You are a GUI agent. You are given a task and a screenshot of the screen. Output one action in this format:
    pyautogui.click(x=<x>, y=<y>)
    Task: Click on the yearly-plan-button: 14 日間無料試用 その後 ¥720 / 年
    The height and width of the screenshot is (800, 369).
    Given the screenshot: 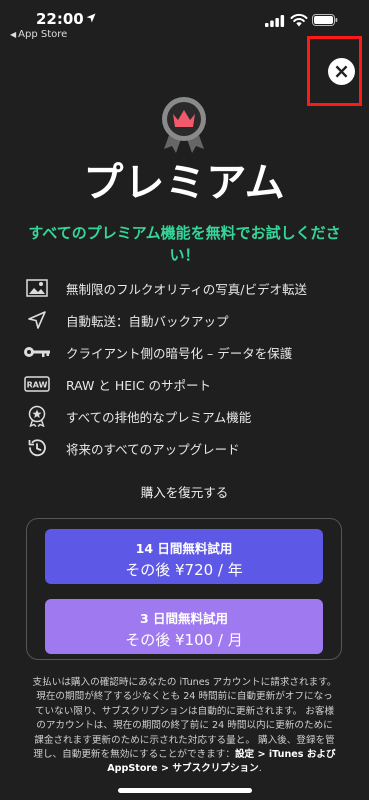 What is the action you would take?
    pyautogui.click(x=184, y=556)
    